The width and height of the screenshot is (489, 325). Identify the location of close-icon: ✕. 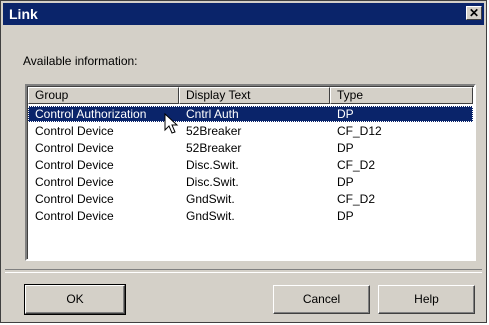
(474, 13).